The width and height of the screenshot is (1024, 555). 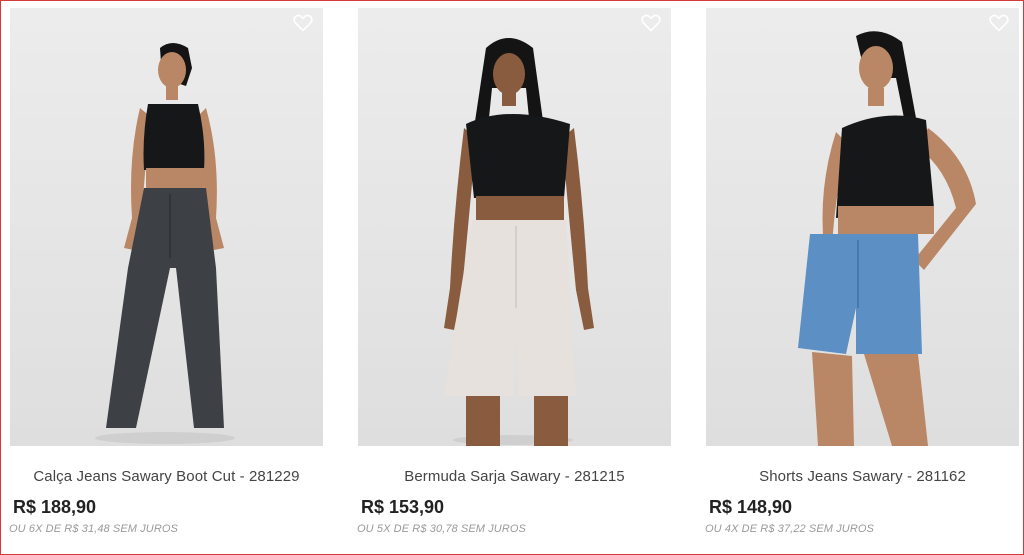 What do you see at coordinates (862, 476) in the screenshot?
I see `product-name: Shorts Jeans Sawary - 281162` at bounding box center [862, 476].